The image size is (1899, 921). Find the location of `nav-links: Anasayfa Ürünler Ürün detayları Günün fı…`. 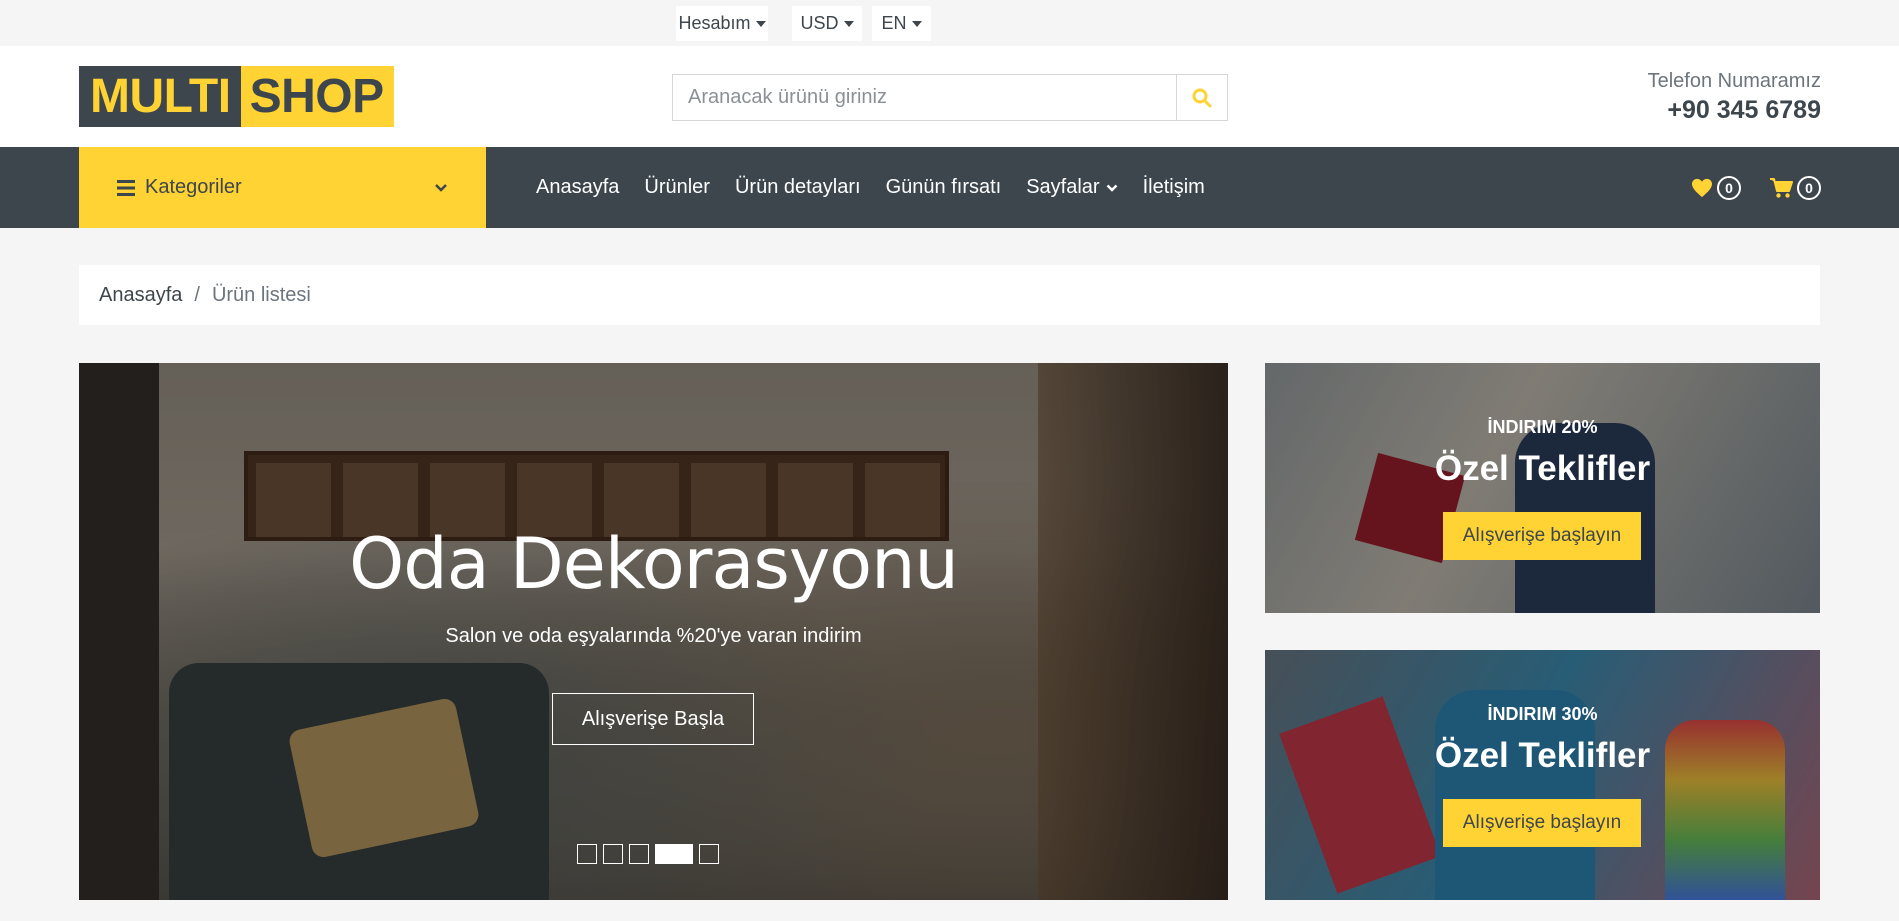

nav-links: Anasayfa Ürünler Ürün detayları Günün fı… is located at coordinates (870, 187).